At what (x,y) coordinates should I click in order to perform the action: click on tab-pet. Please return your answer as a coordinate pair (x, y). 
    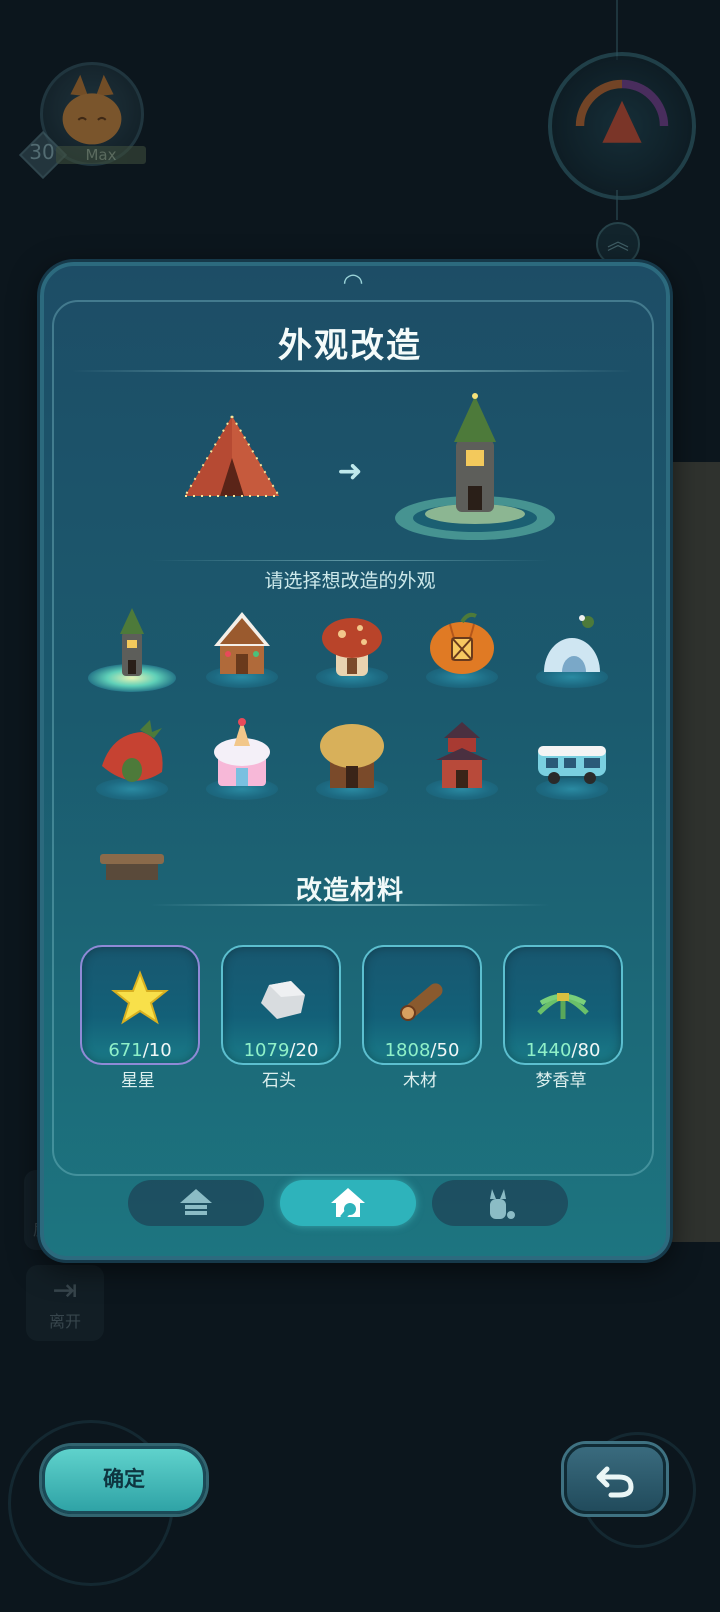
    Looking at the image, I should click on (500, 1203).